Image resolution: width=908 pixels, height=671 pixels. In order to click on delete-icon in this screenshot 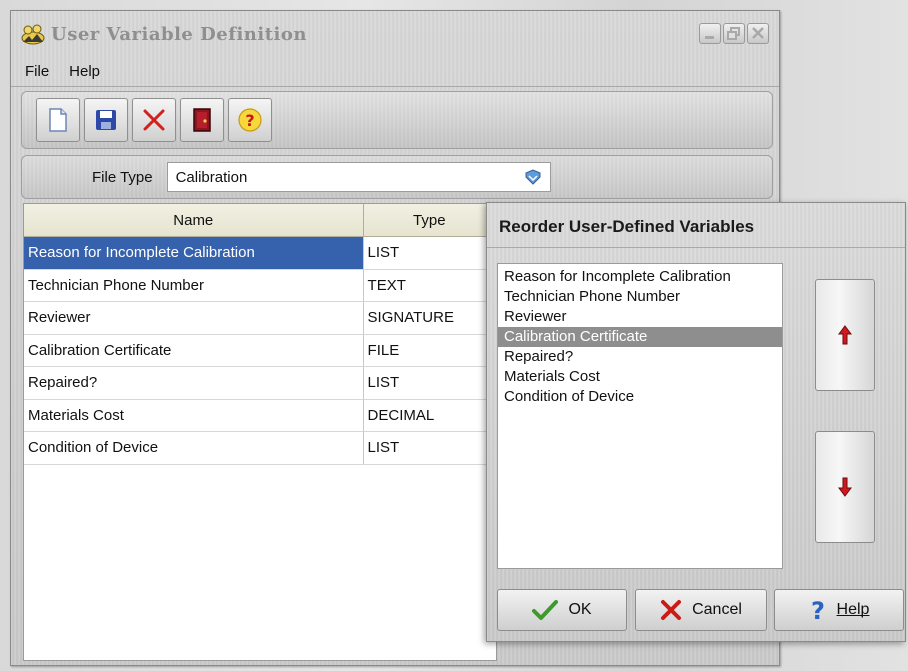, I will do `click(154, 120)`.